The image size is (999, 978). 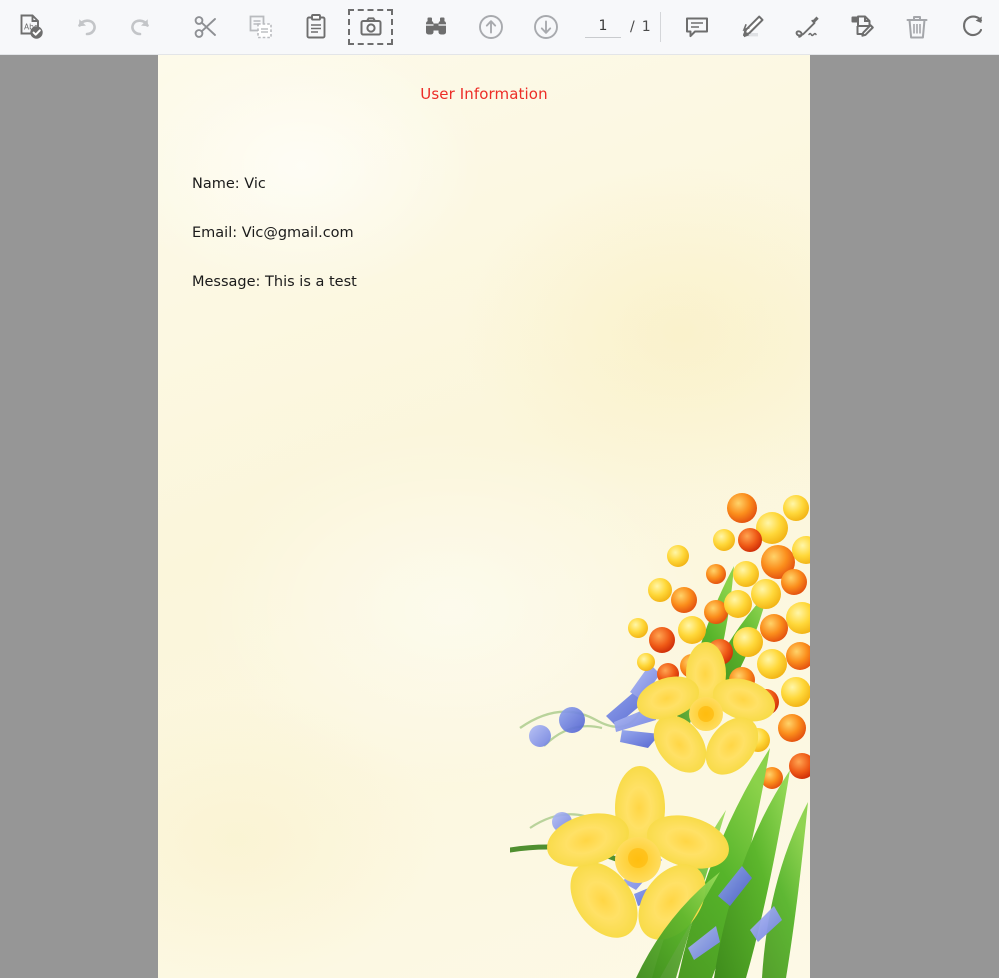 I want to click on highlighter-pen-icon, so click(x=752, y=27).